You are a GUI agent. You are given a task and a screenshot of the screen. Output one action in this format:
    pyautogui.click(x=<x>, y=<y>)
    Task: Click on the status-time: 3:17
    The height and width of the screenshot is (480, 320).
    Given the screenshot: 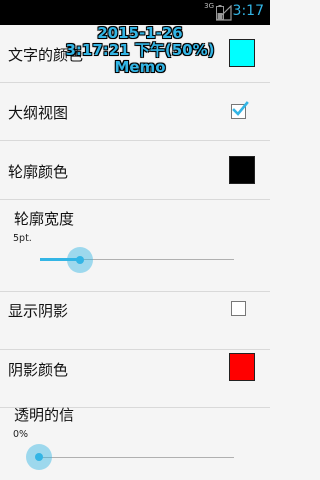 What is the action you would take?
    pyautogui.click(x=248, y=11)
    